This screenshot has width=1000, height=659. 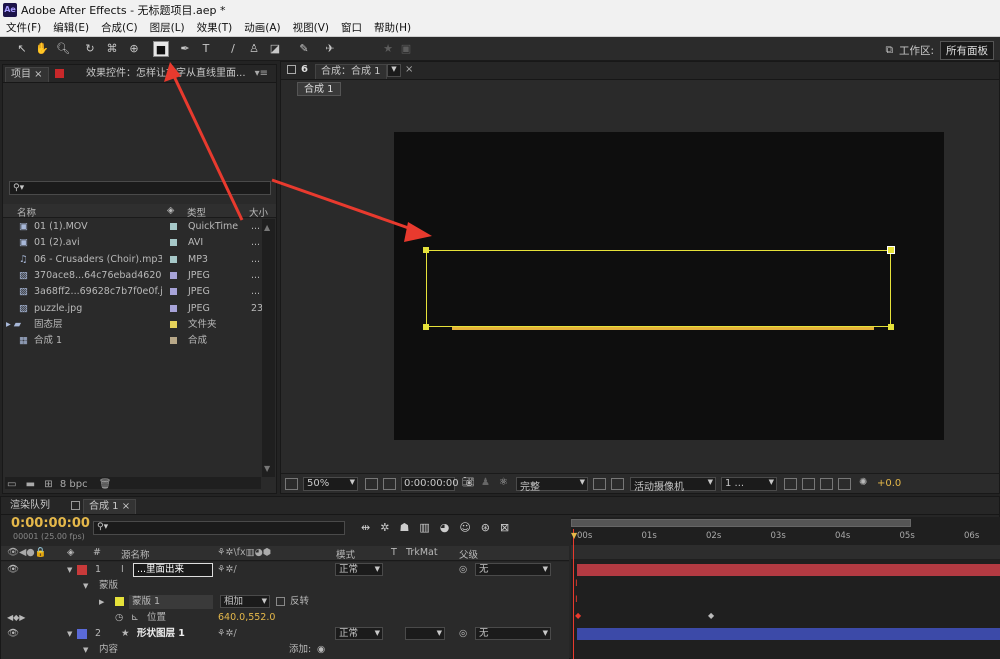 What do you see at coordinates (110, 506) in the screenshot?
I see `tab-timeline-comp: 合成 1 ×` at bounding box center [110, 506].